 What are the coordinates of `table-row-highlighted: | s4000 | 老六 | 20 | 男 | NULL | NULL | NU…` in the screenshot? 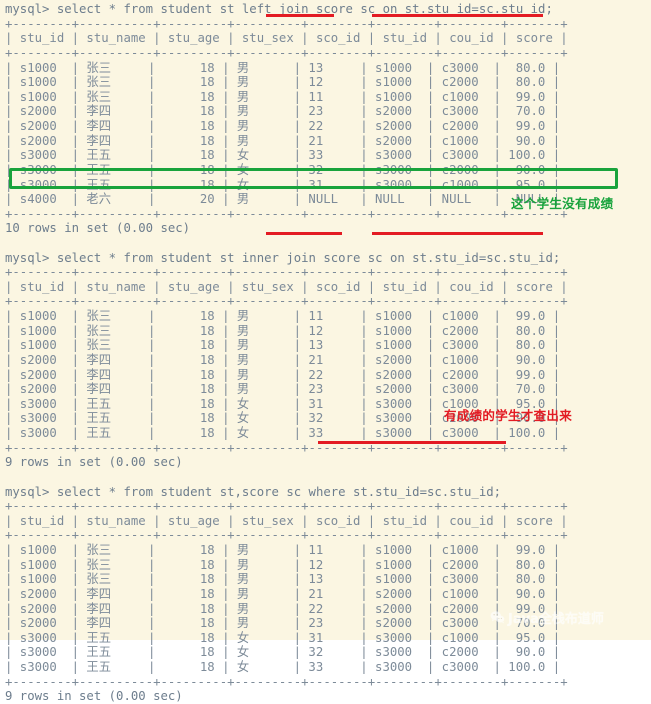 It's located at (283, 199).